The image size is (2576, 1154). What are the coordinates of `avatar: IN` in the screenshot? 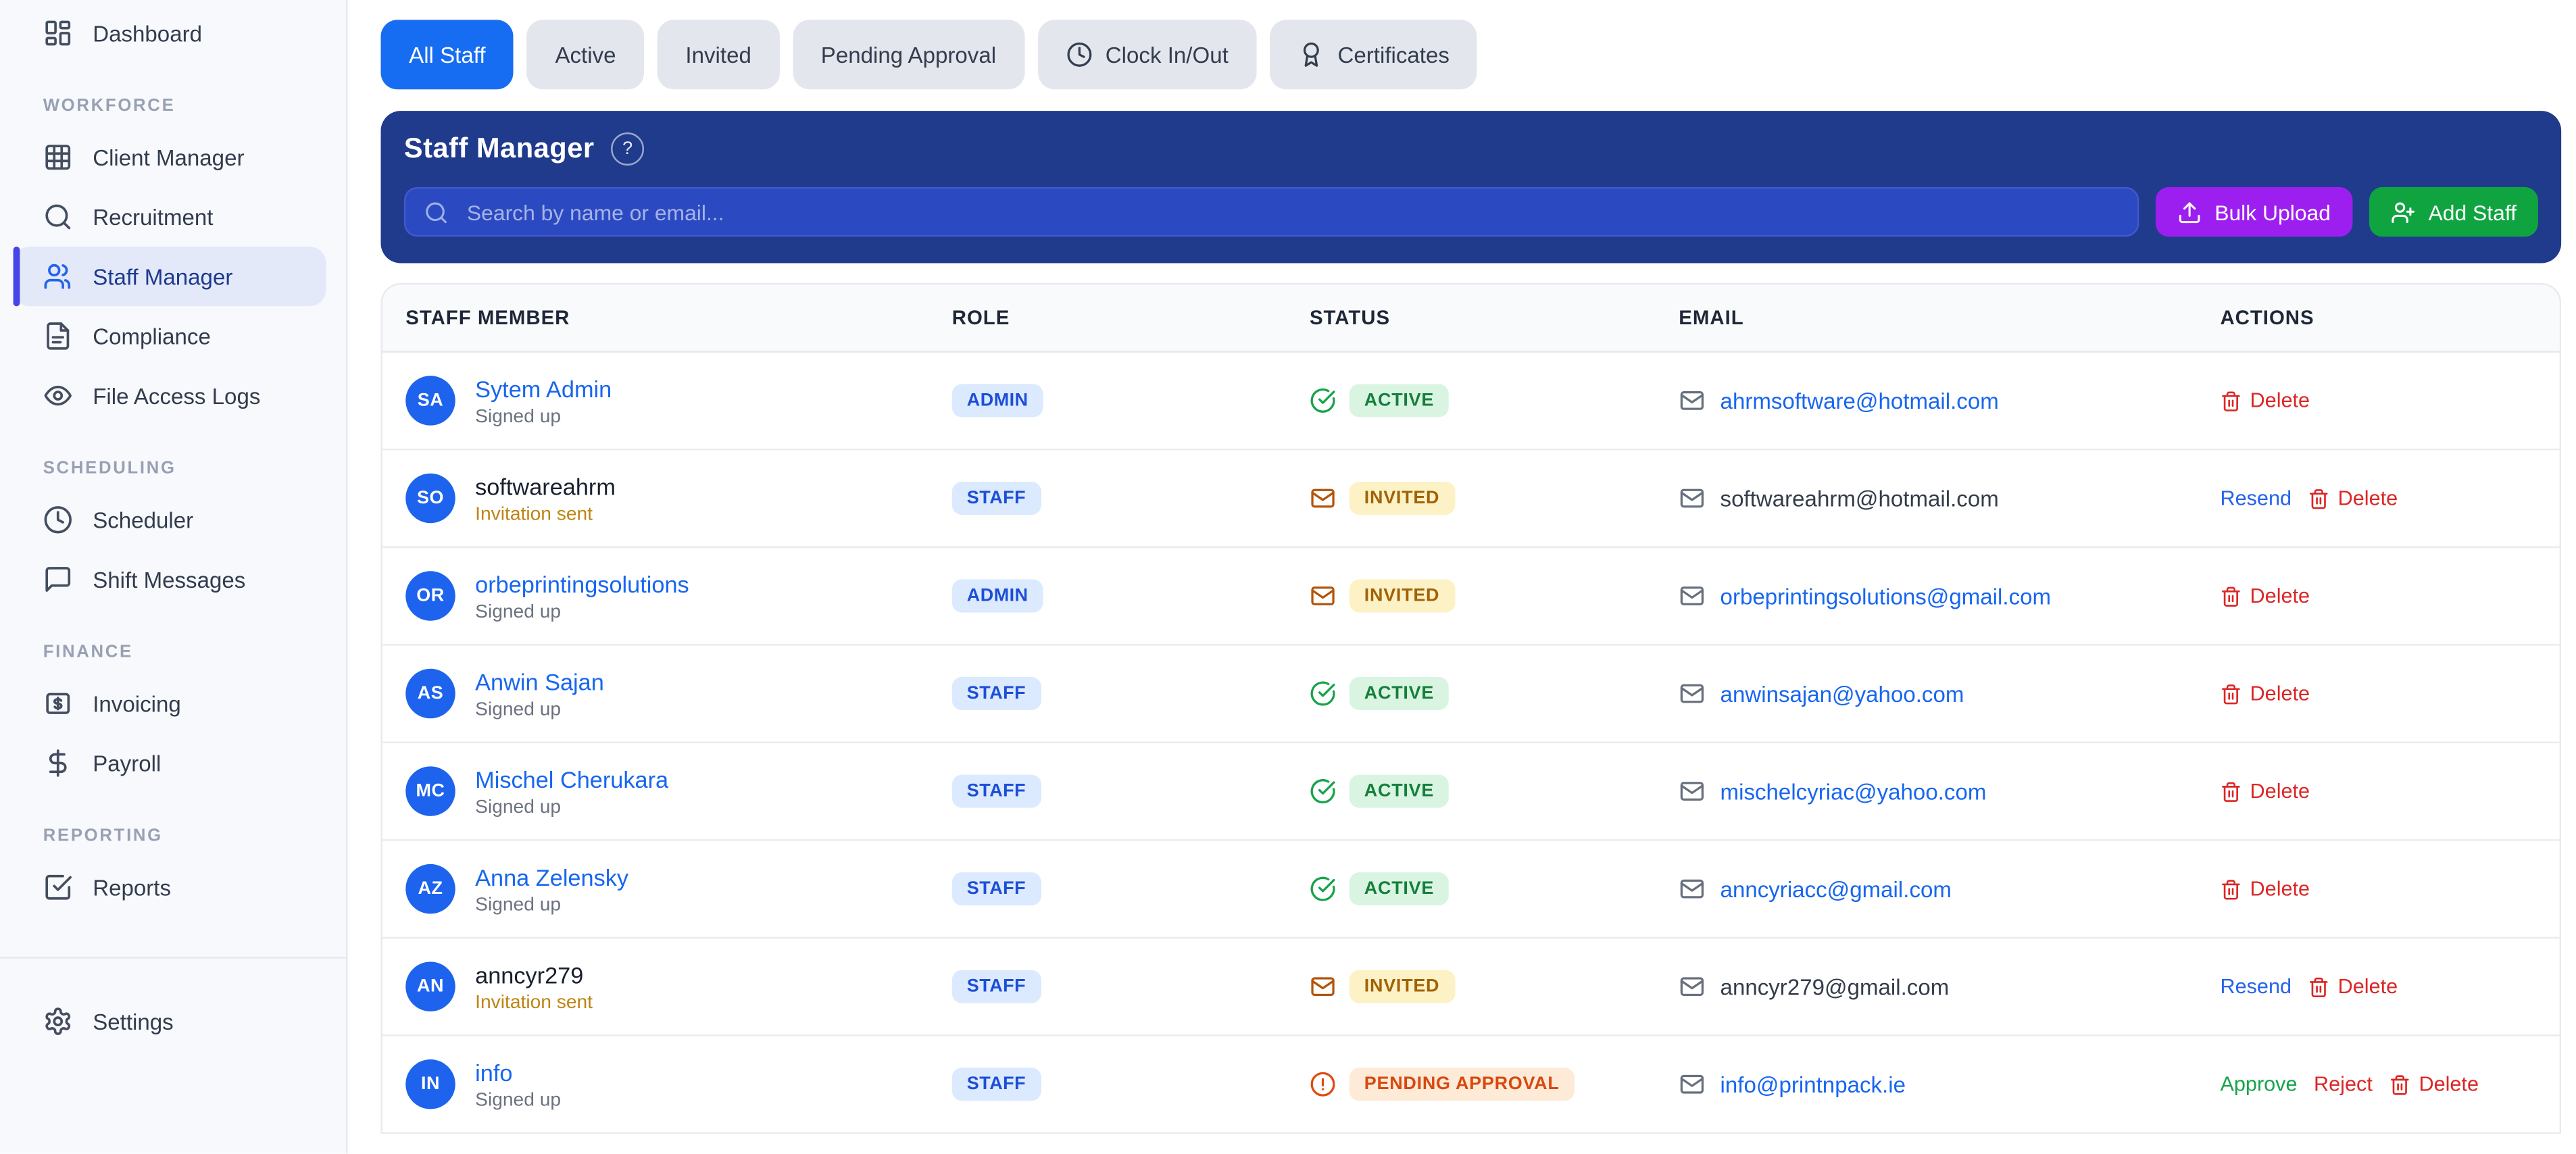 It's located at (430, 1084).